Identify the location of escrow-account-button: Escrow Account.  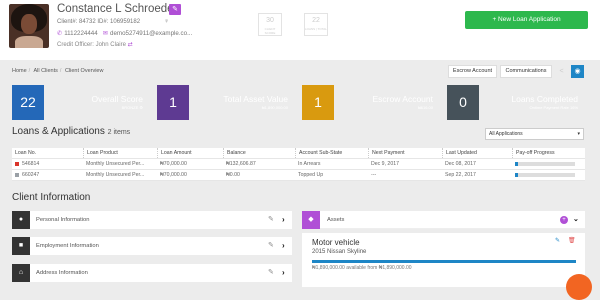
(472, 71).